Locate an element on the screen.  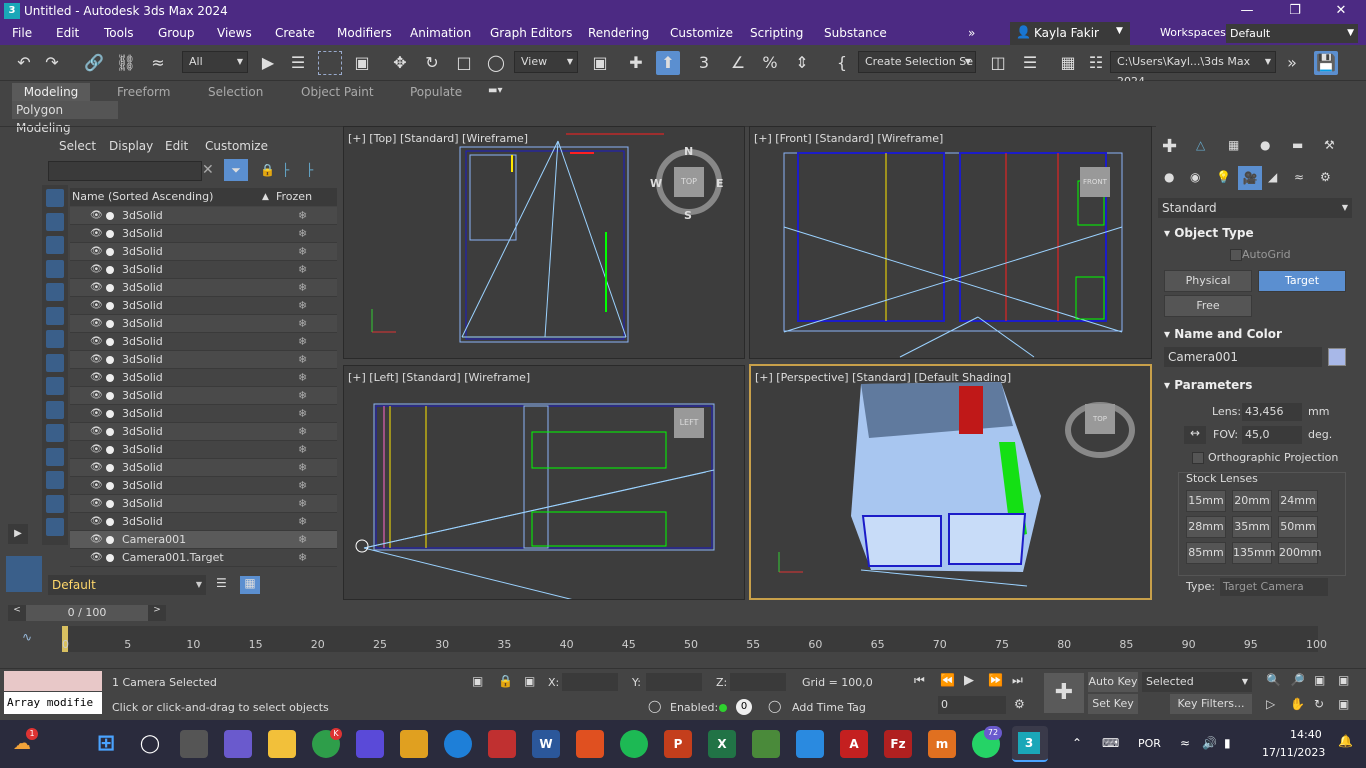
explorer-menu-edit: Edit is located at coordinates (176, 146).